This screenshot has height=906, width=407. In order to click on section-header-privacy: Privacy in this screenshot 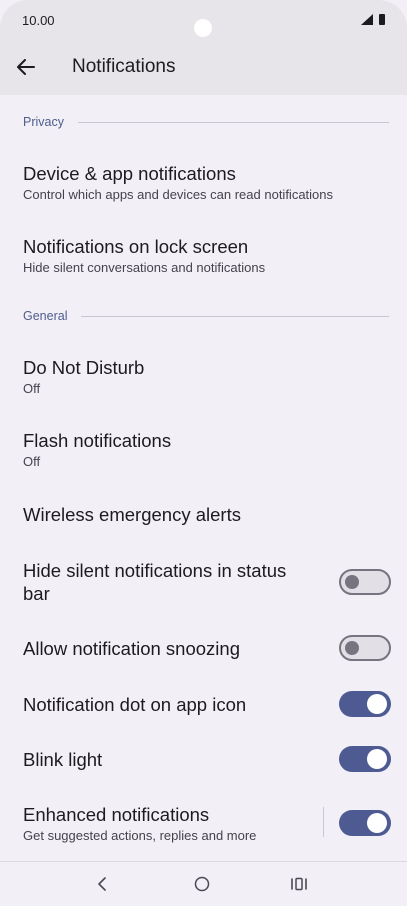, I will do `click(206, 122)`.